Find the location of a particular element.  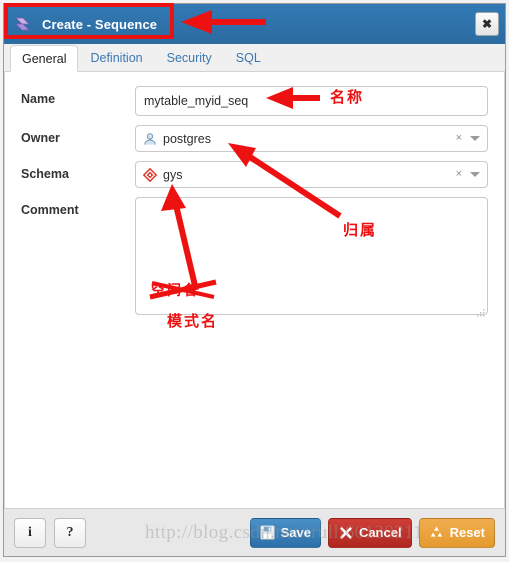

owner-control: postgres × is located at coordinates (311, 138).